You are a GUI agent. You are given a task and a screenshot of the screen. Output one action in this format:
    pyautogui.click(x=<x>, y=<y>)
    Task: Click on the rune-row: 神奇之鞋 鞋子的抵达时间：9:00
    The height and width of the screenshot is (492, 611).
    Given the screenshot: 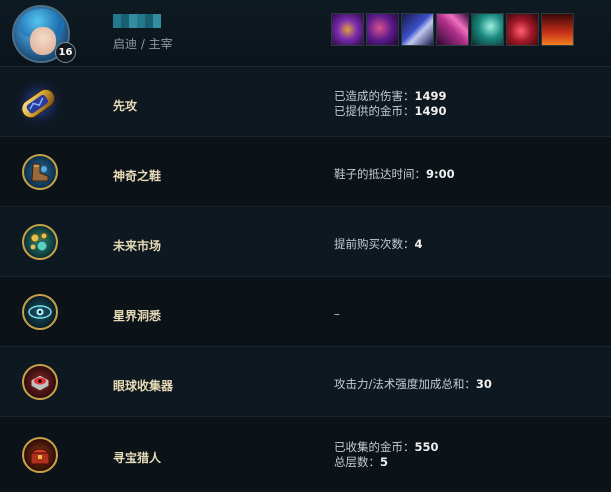 What is the action you would take?
    pyautogui.click(x=305, y=172)
    